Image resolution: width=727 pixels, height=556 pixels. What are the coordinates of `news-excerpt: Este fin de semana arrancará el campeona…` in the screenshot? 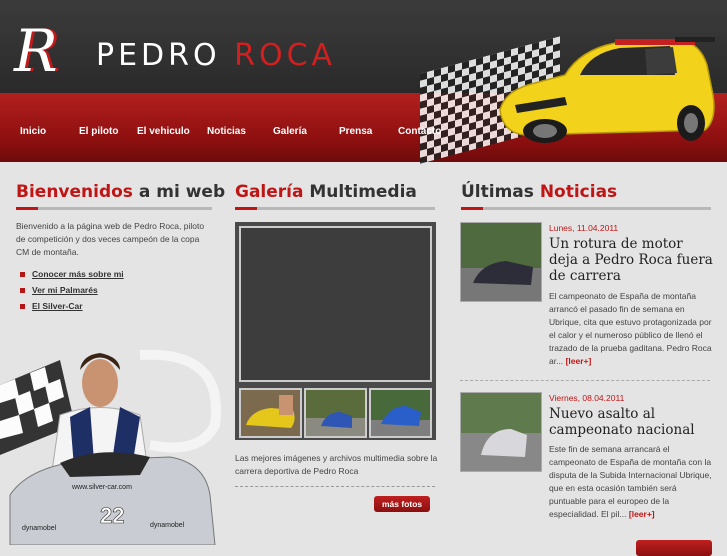 It's located at (631, 482).